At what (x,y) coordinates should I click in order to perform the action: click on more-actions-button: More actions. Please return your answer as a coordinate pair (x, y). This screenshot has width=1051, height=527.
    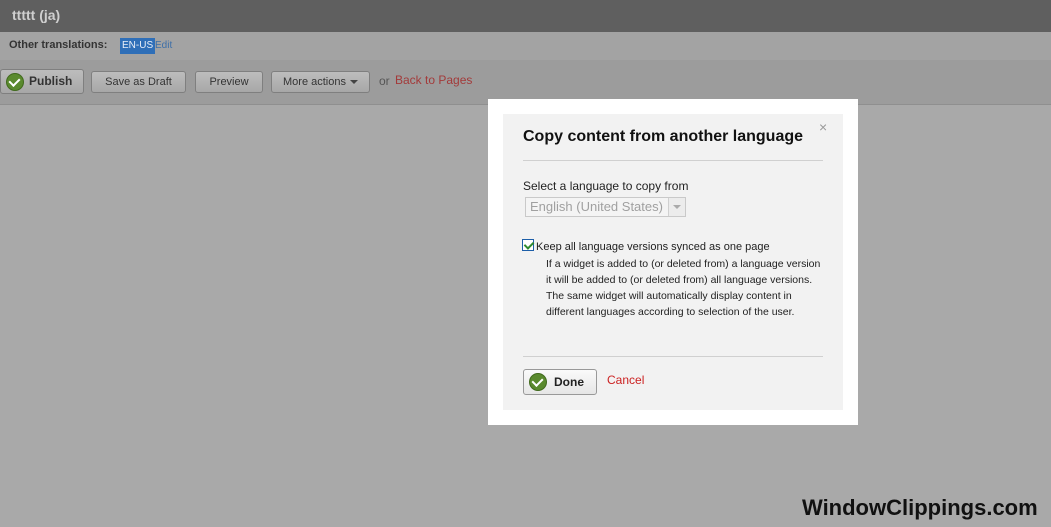
    Looking at the image, I should click on (320, 82).